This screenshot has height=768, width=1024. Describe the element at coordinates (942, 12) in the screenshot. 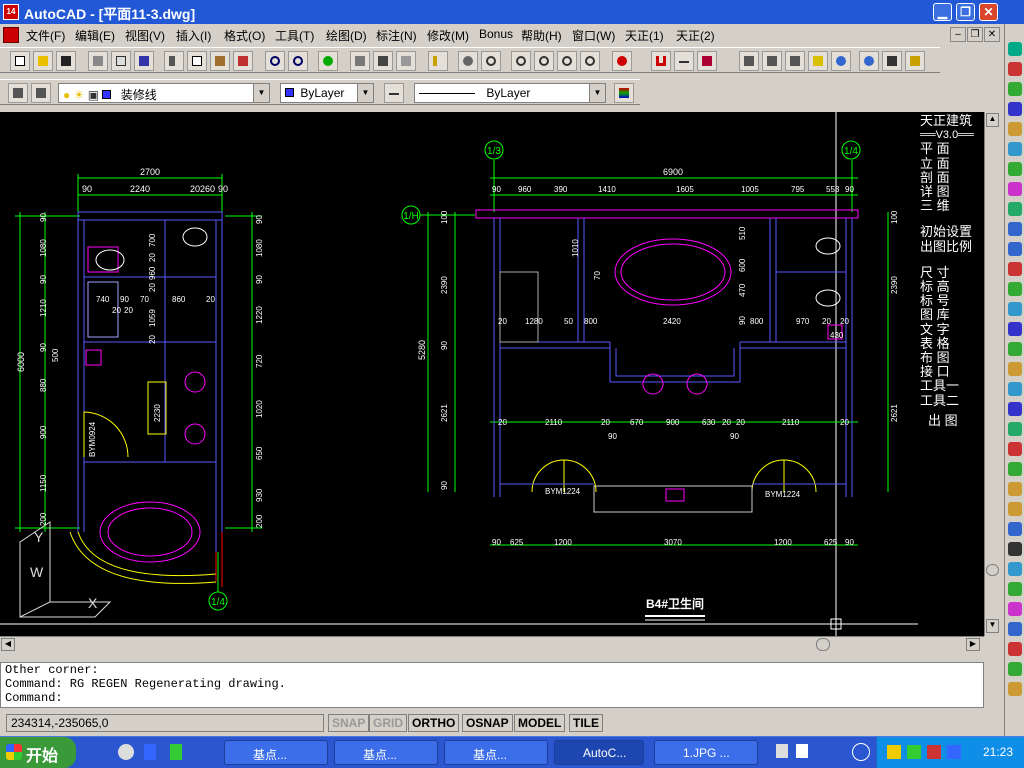

I see `minimize-button: ▁` at that location.